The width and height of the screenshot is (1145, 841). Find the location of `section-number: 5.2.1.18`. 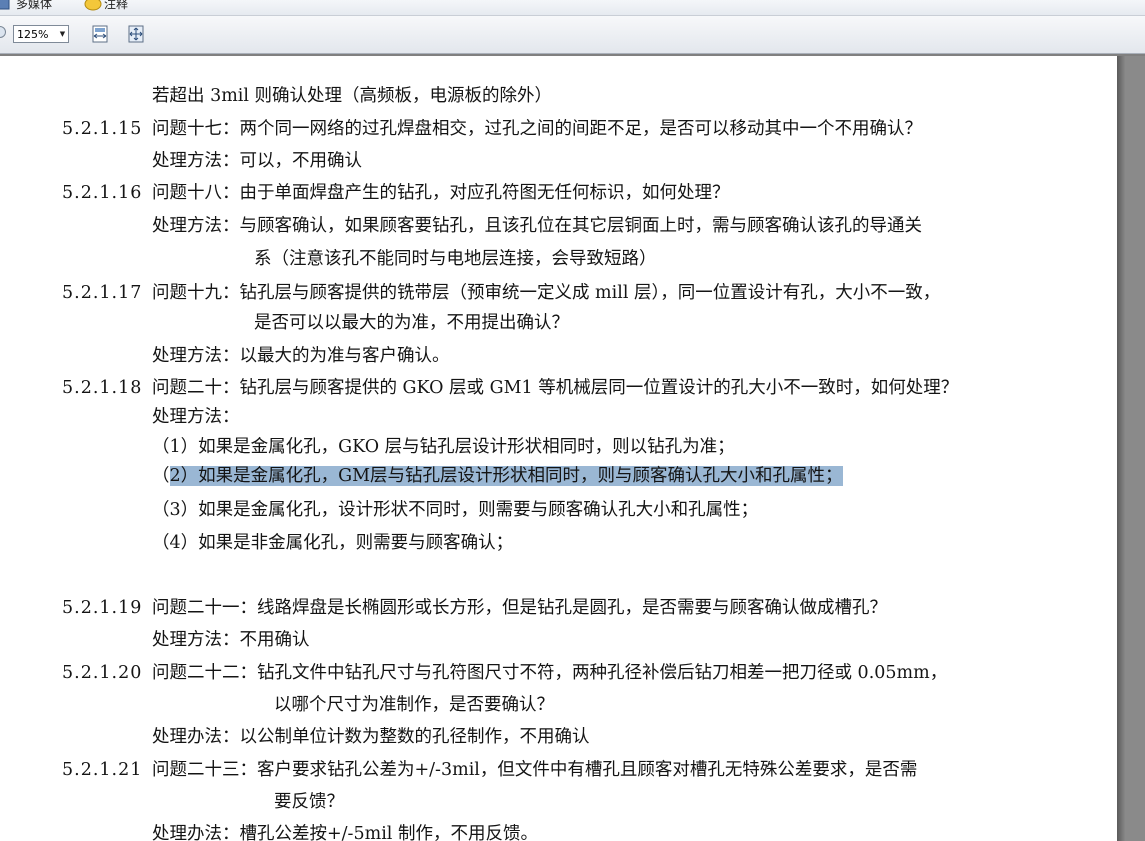

section-number: 5.2.1.18 is located at coordinates (102, 388).